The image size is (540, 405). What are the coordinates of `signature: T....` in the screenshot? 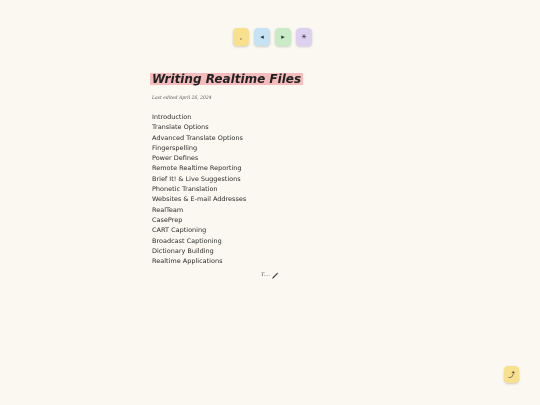 It's located at (270, 275).